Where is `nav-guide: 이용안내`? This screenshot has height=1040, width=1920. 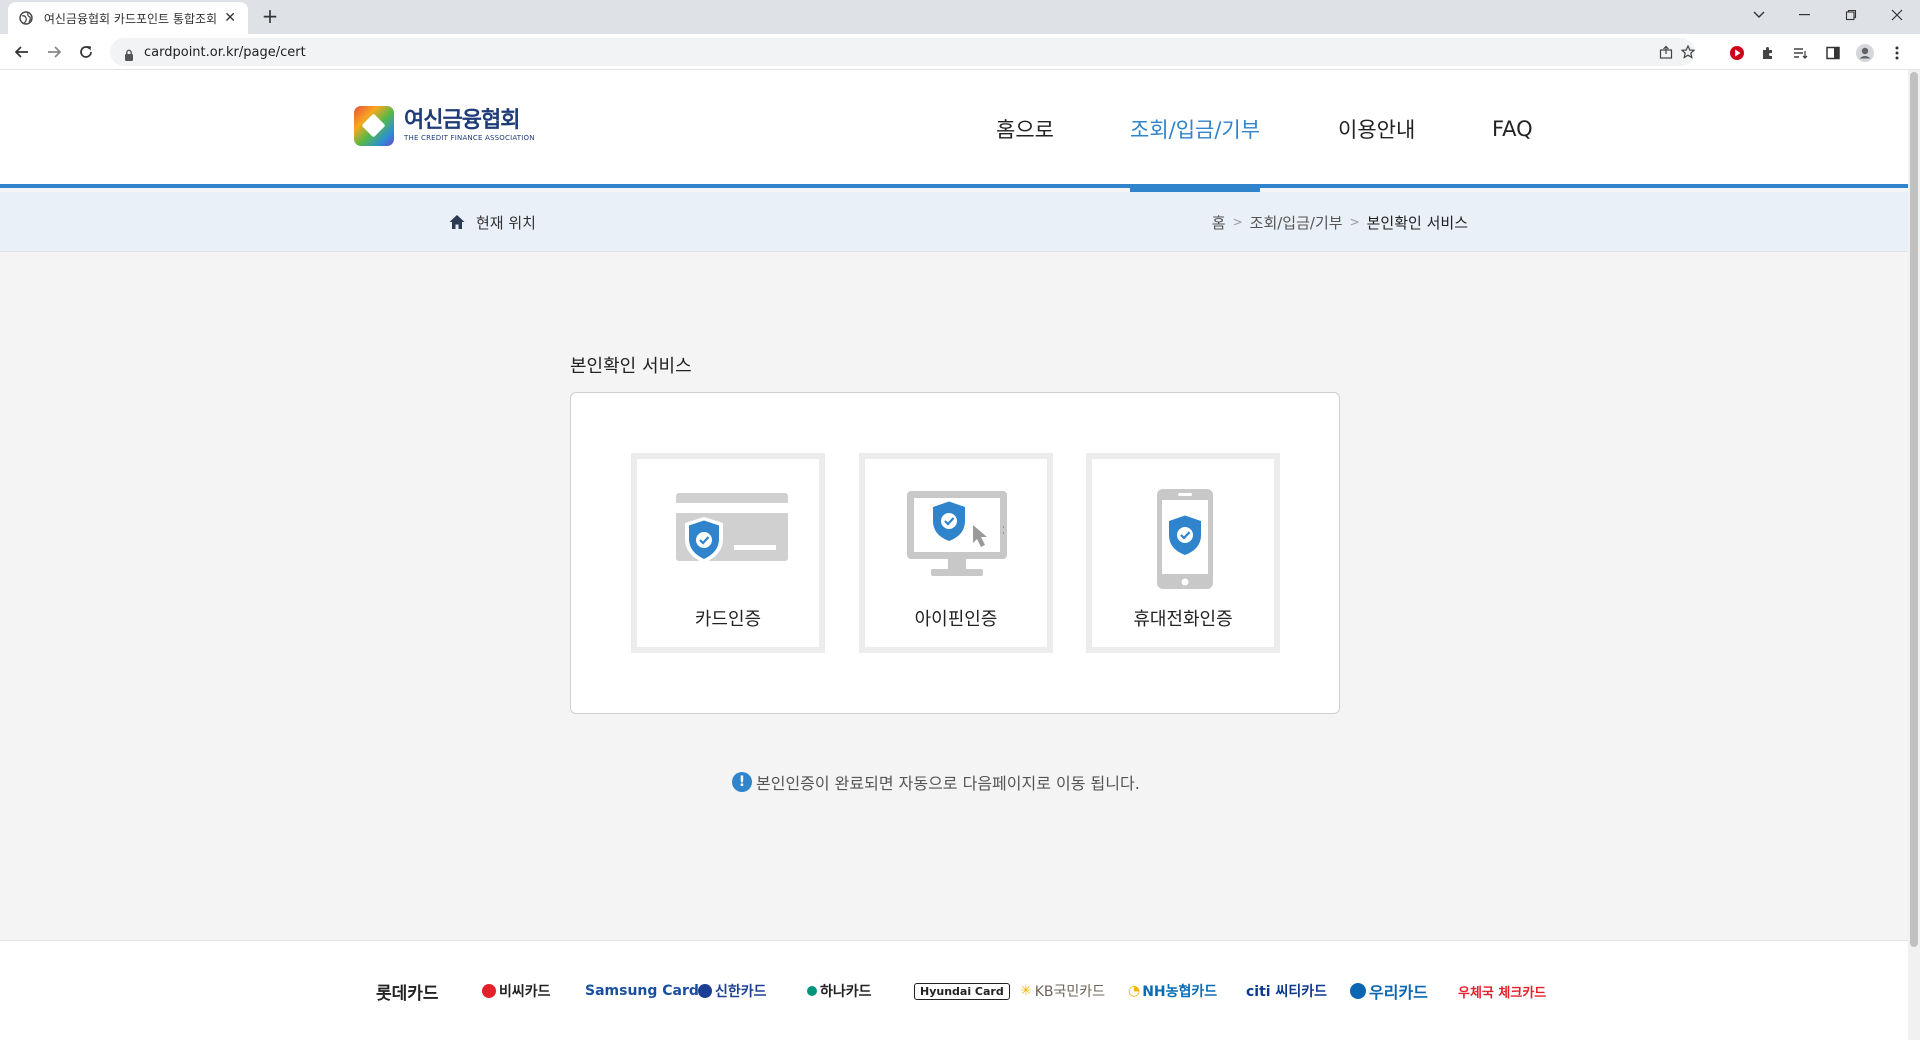
nav-guide: 이용안내 is located at coordinates (1376, 129).